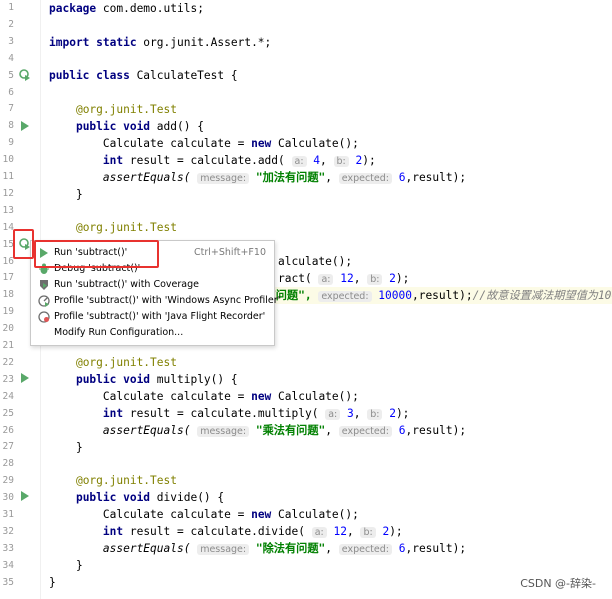  What do you see at coordinates (126, 109) in the screenshot?
I see `code-line-7: @org.junit.Test` at bounding box center [126, 109].